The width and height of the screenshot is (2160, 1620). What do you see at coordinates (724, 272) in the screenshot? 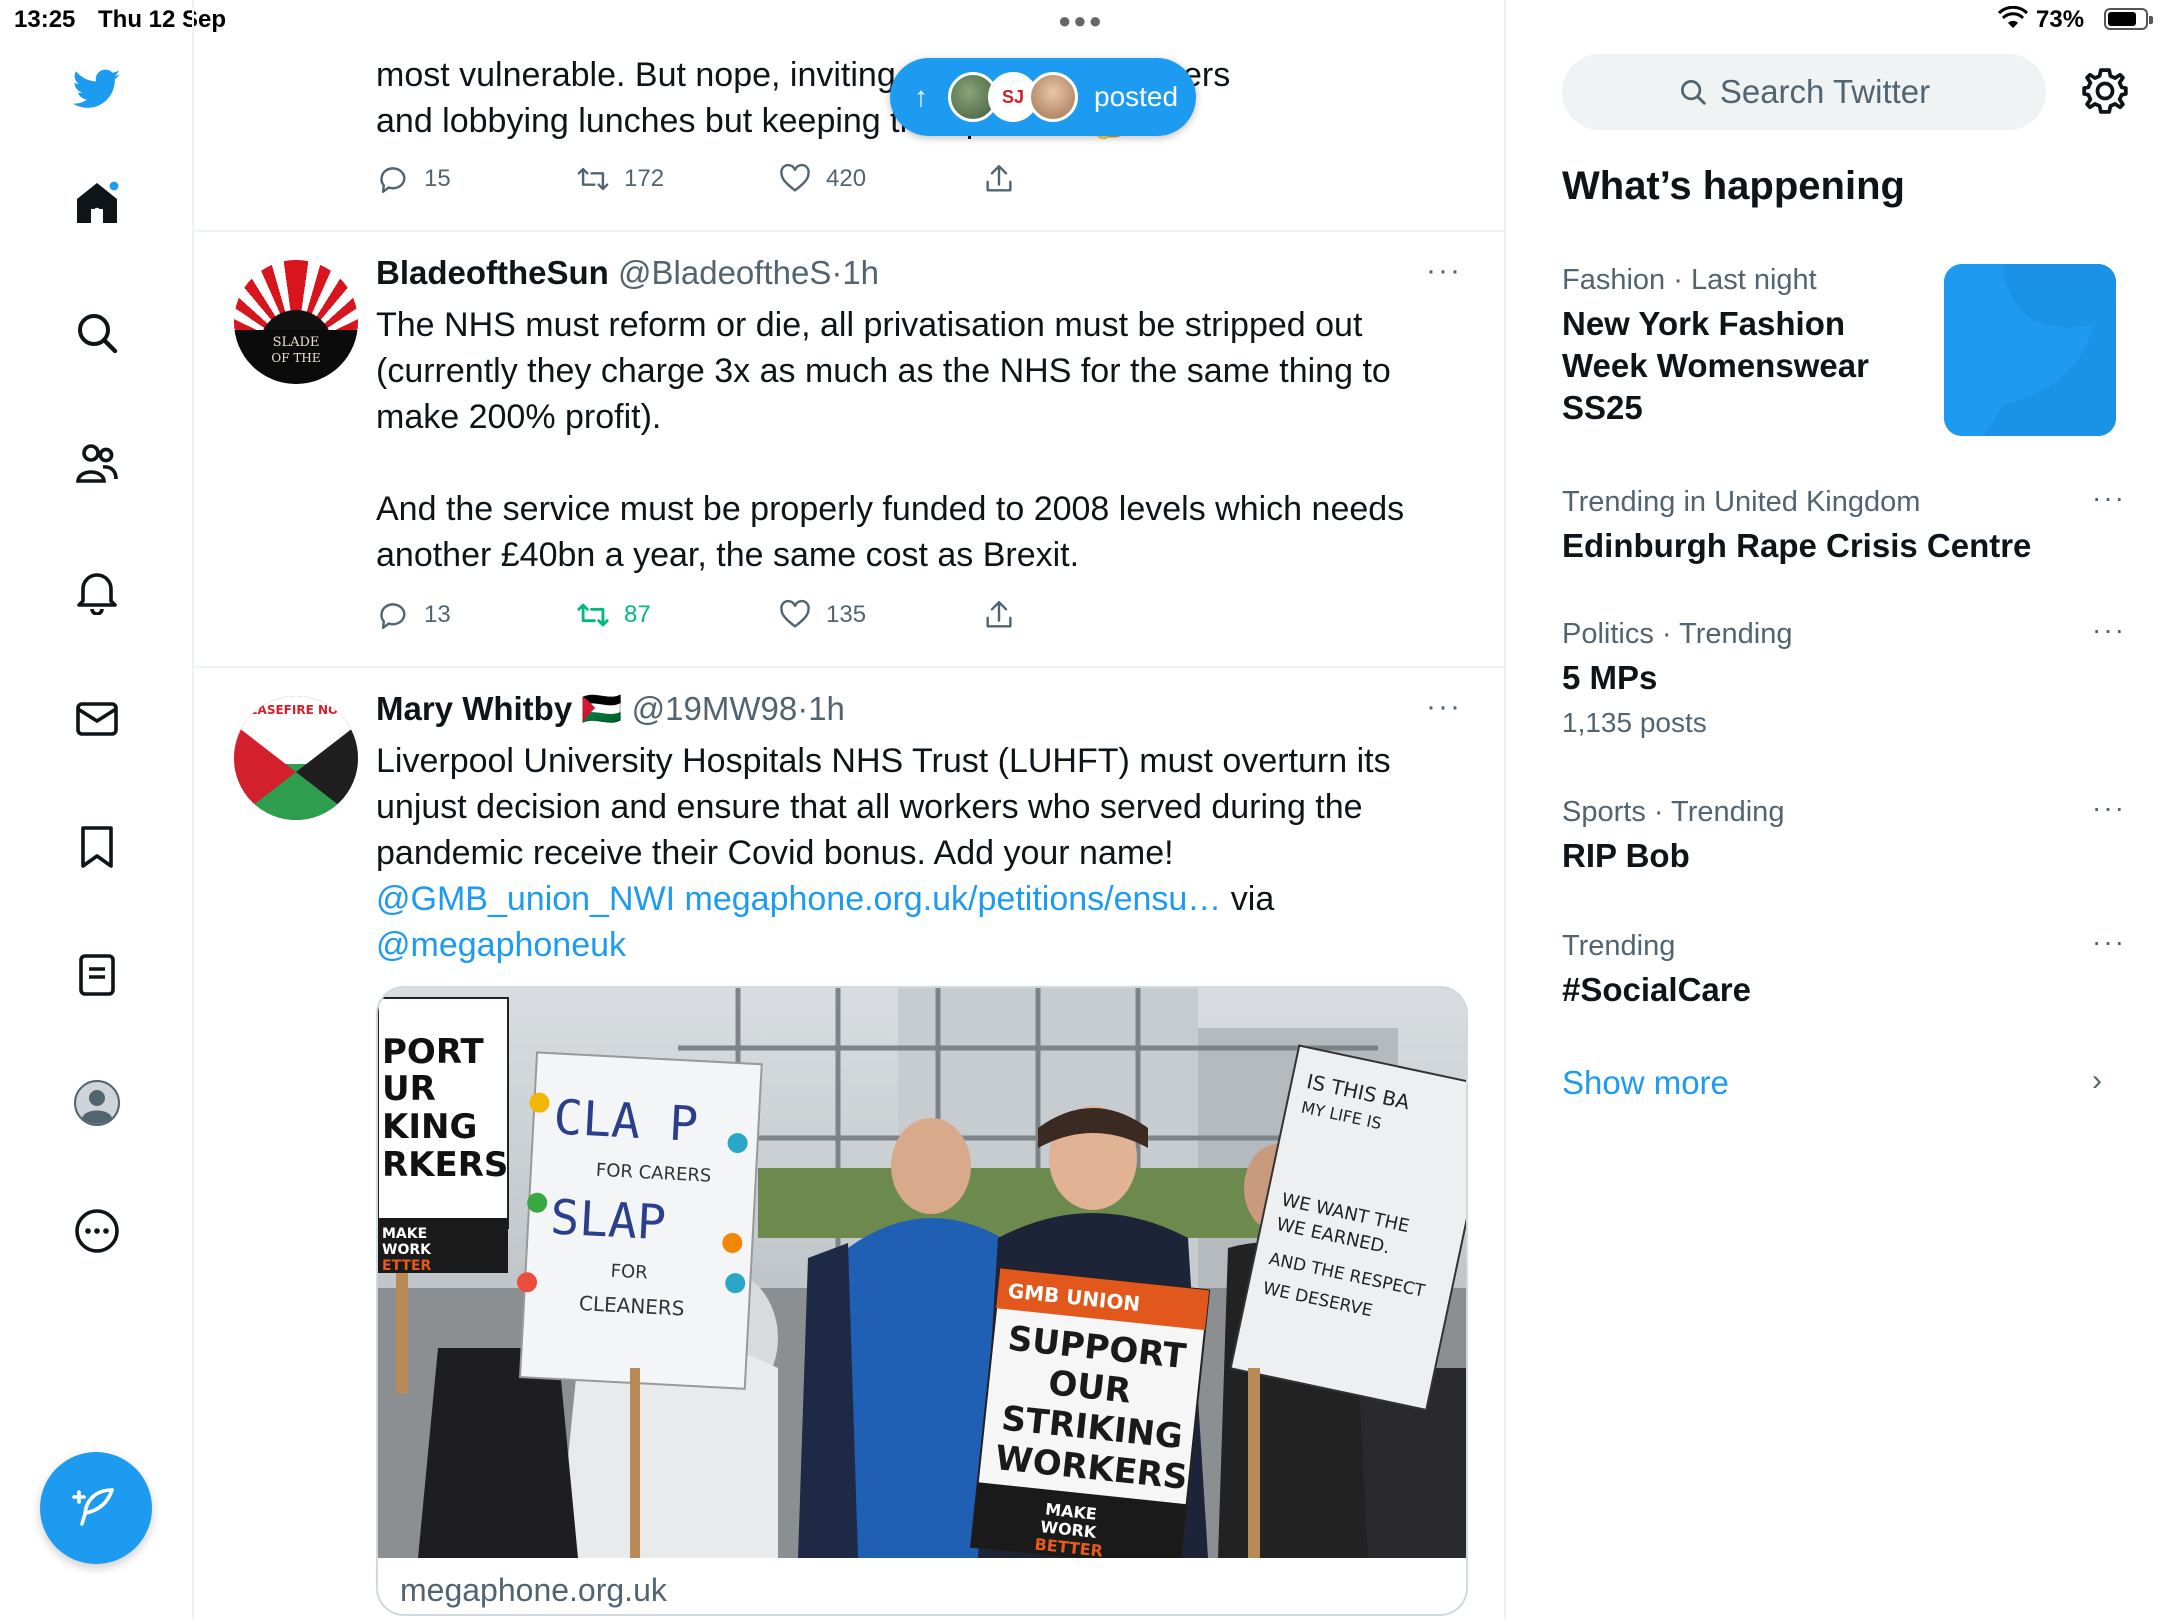
I see `user-handle: @BladeoftheS` at bounding box center [724, 272].